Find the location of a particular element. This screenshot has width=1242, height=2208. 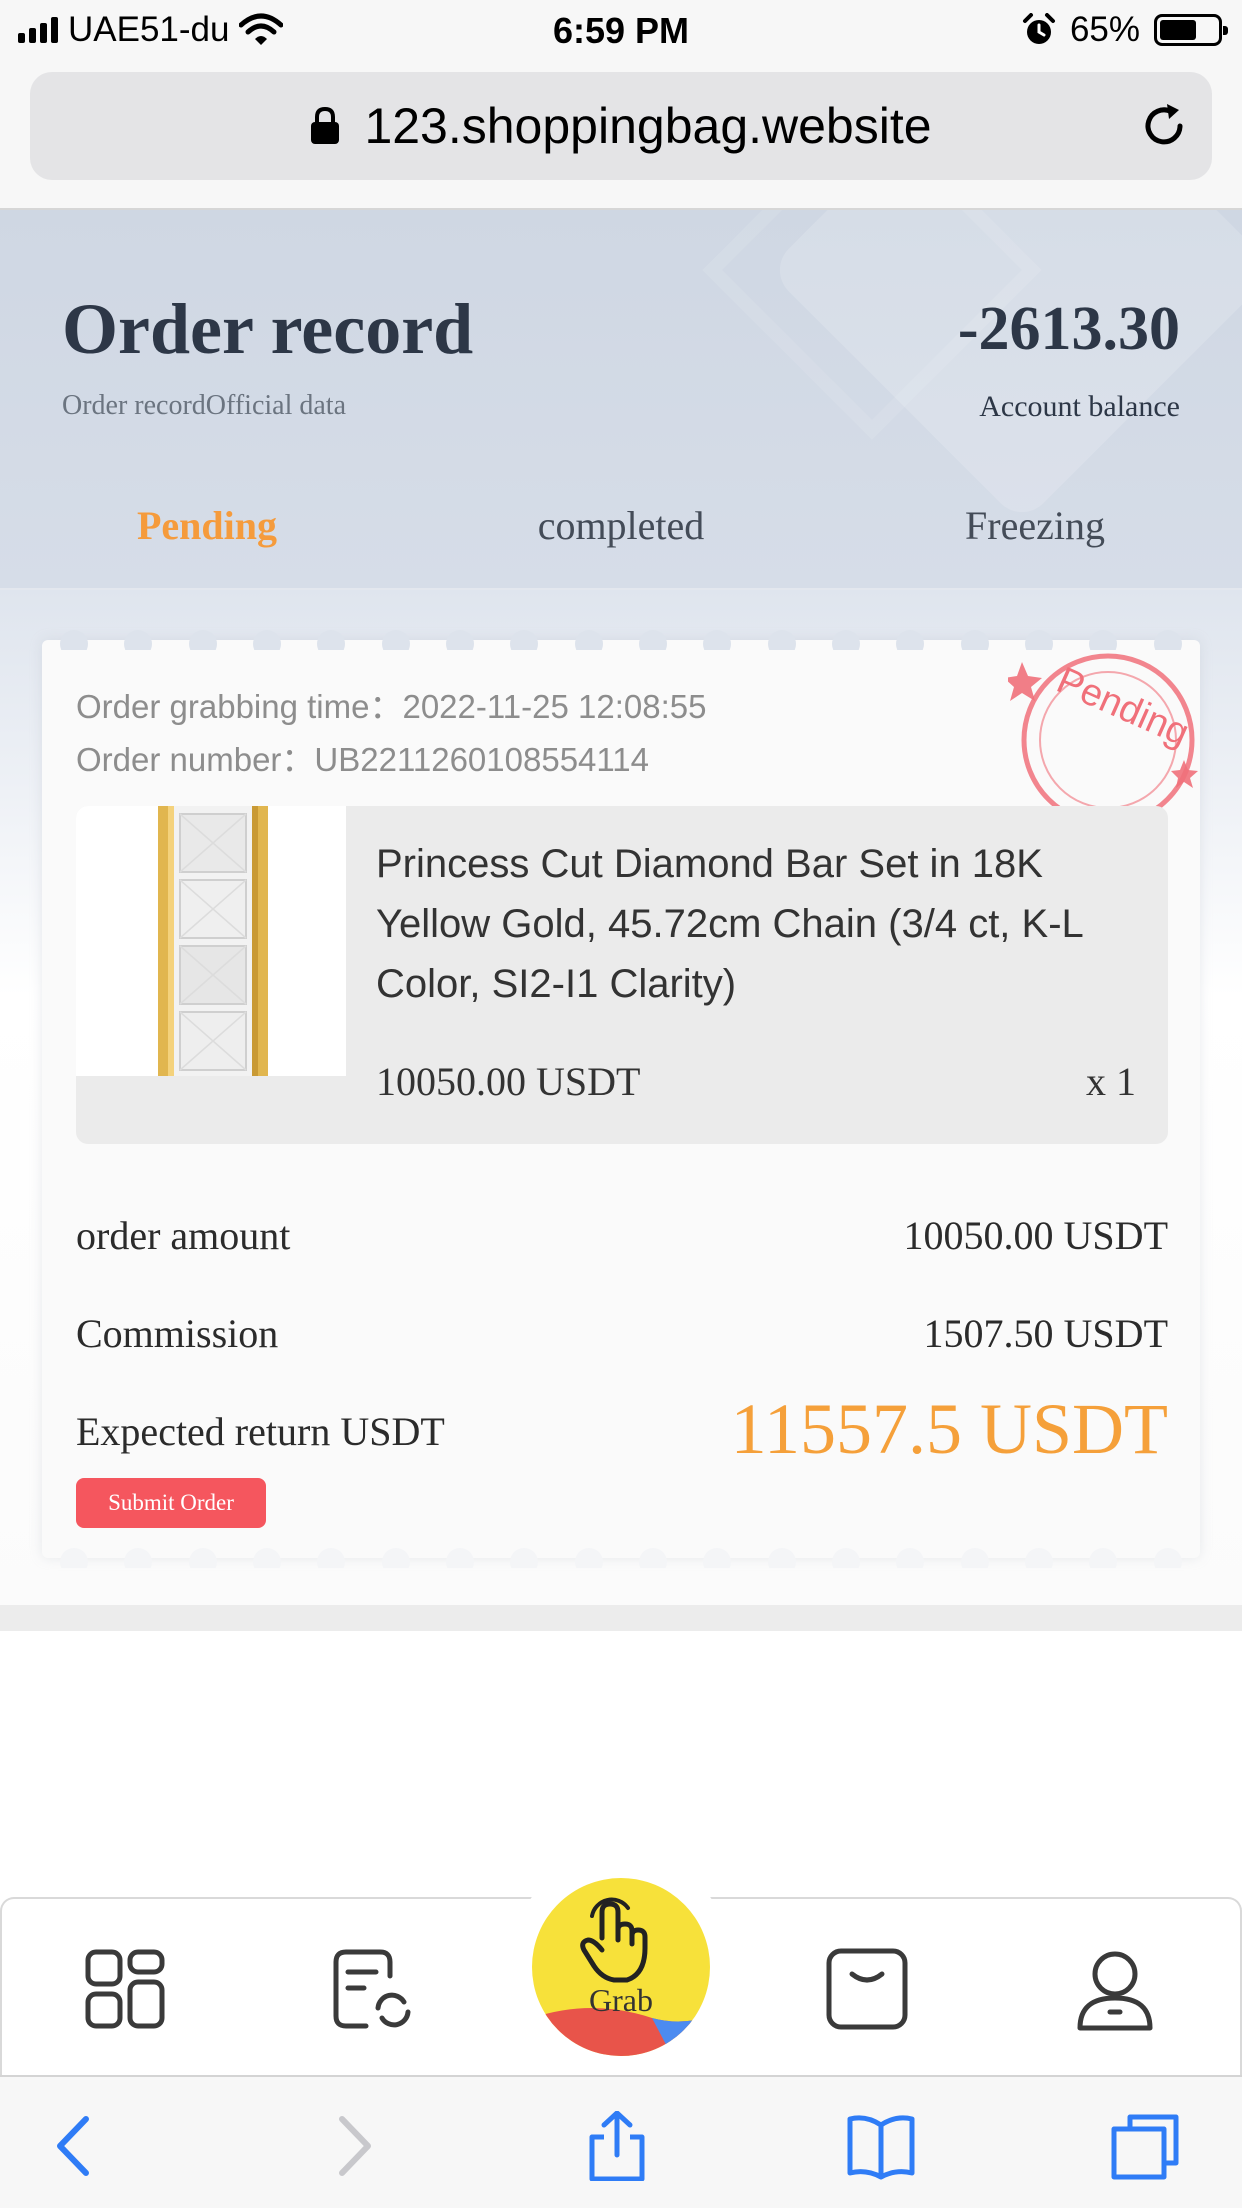

product-quantity: x 1 is located at coordinates (1111, 1081).